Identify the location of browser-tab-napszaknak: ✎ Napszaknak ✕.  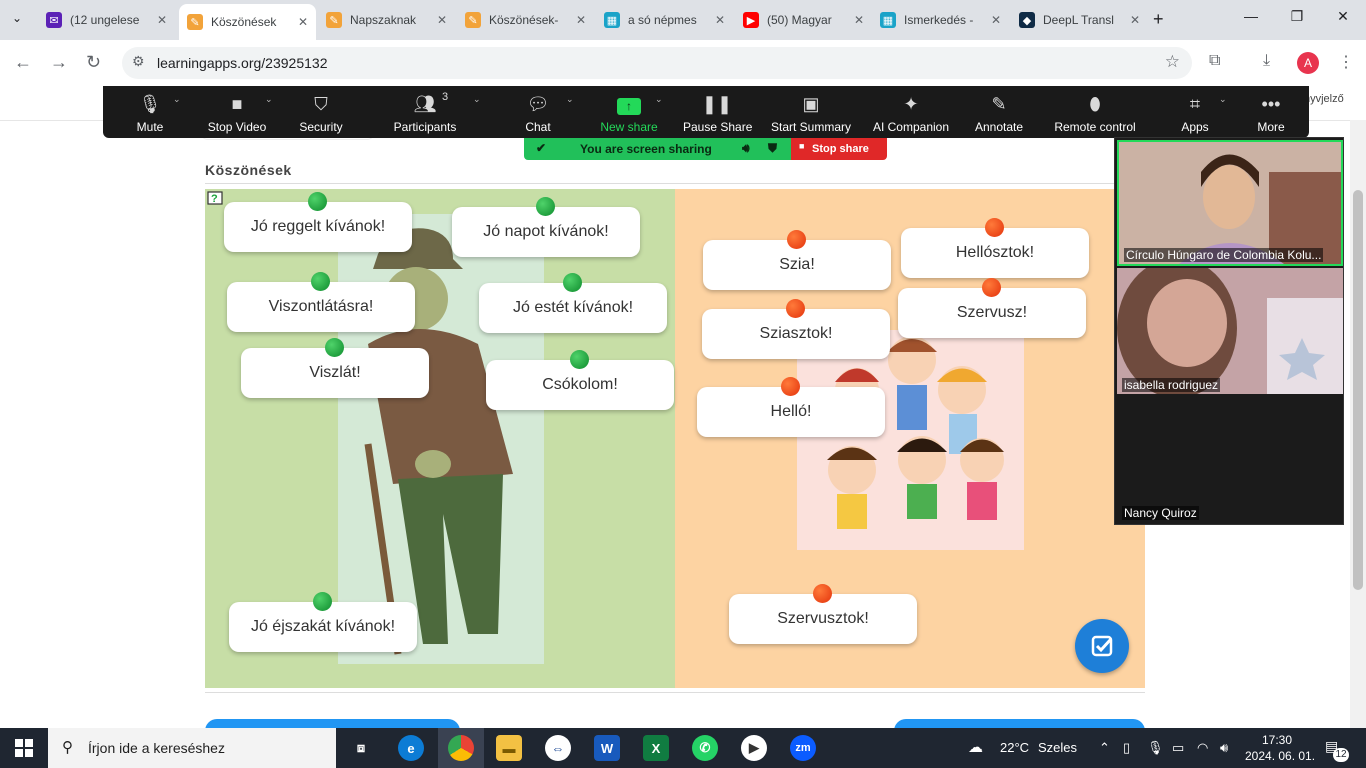
(386, 20).